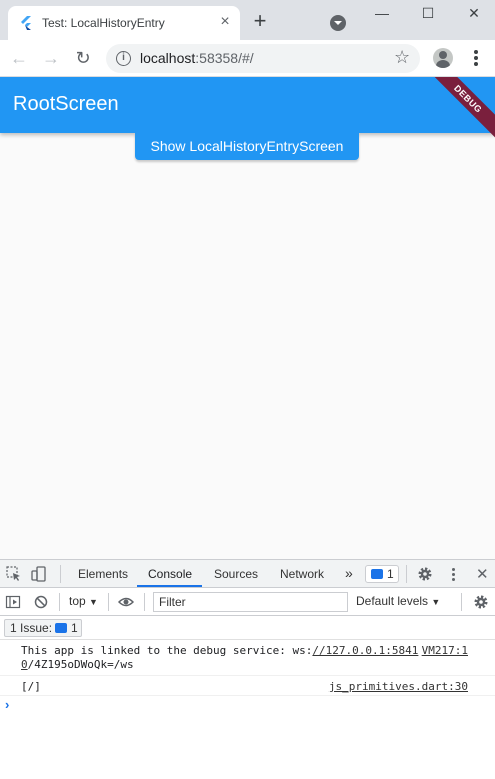 Image resolution: width=495 pixels, height=779 pixels. What do you see at coordinates (454, 574) in the screenshot?
I see `devtools-menu-icon` at bounding box center [454, 574].